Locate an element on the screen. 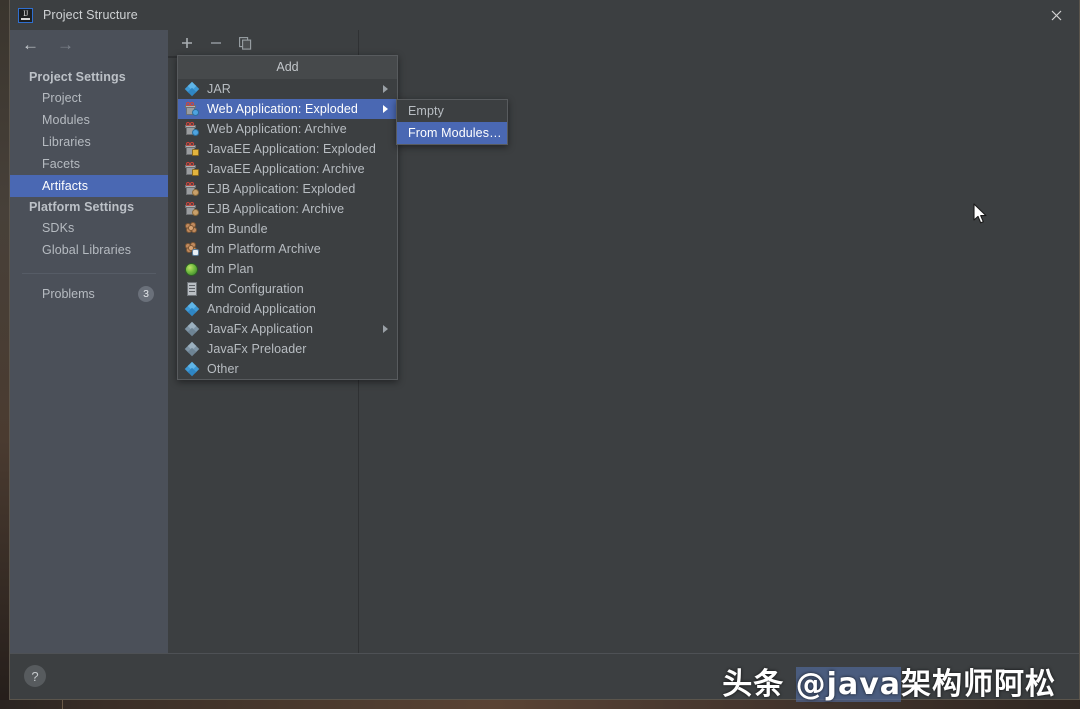  menu-item-label: dm Bundle is located at coordinates (237, 229).